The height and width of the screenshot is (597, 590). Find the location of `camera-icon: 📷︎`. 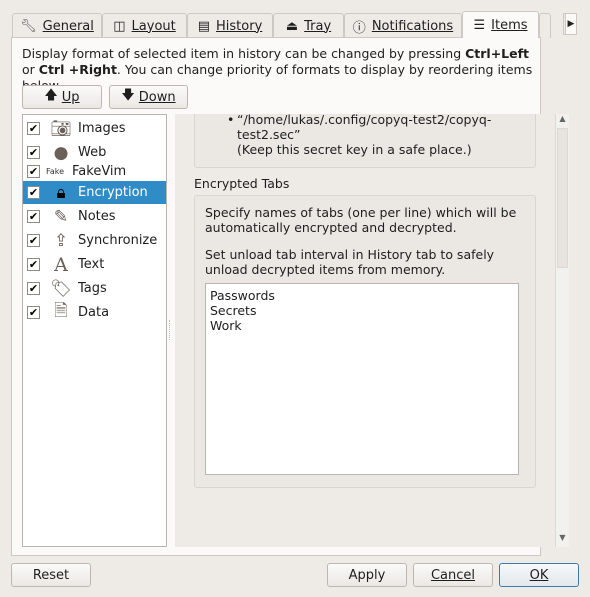

camera-icon: 📷︎ is located at coordinates (61, 128).